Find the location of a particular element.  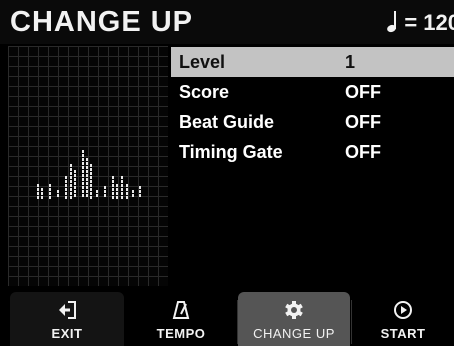

setting-row-score: Score OFF is located at coordinates (312, 92).